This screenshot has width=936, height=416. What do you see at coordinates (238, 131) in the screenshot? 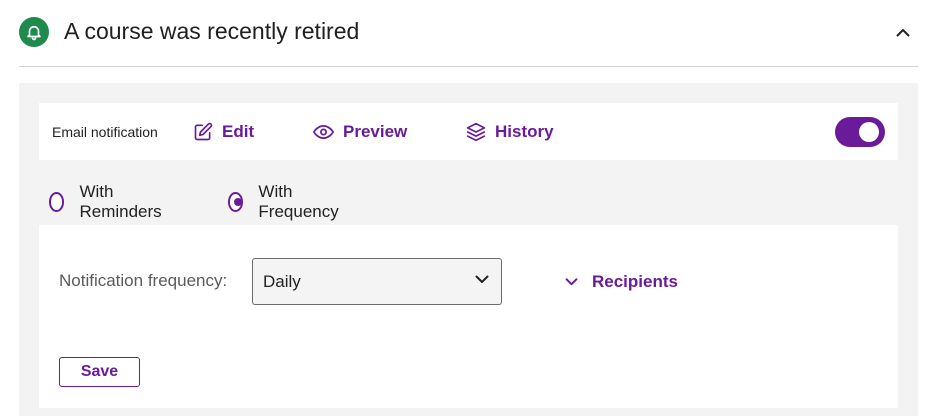
I see `edit-label: Edit` at bounding box center [238, 131].